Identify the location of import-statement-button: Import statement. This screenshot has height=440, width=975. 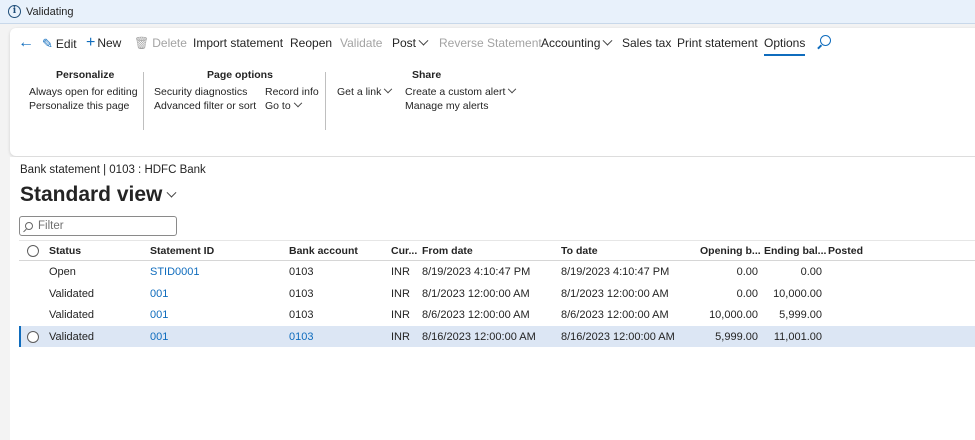
(238, 43).